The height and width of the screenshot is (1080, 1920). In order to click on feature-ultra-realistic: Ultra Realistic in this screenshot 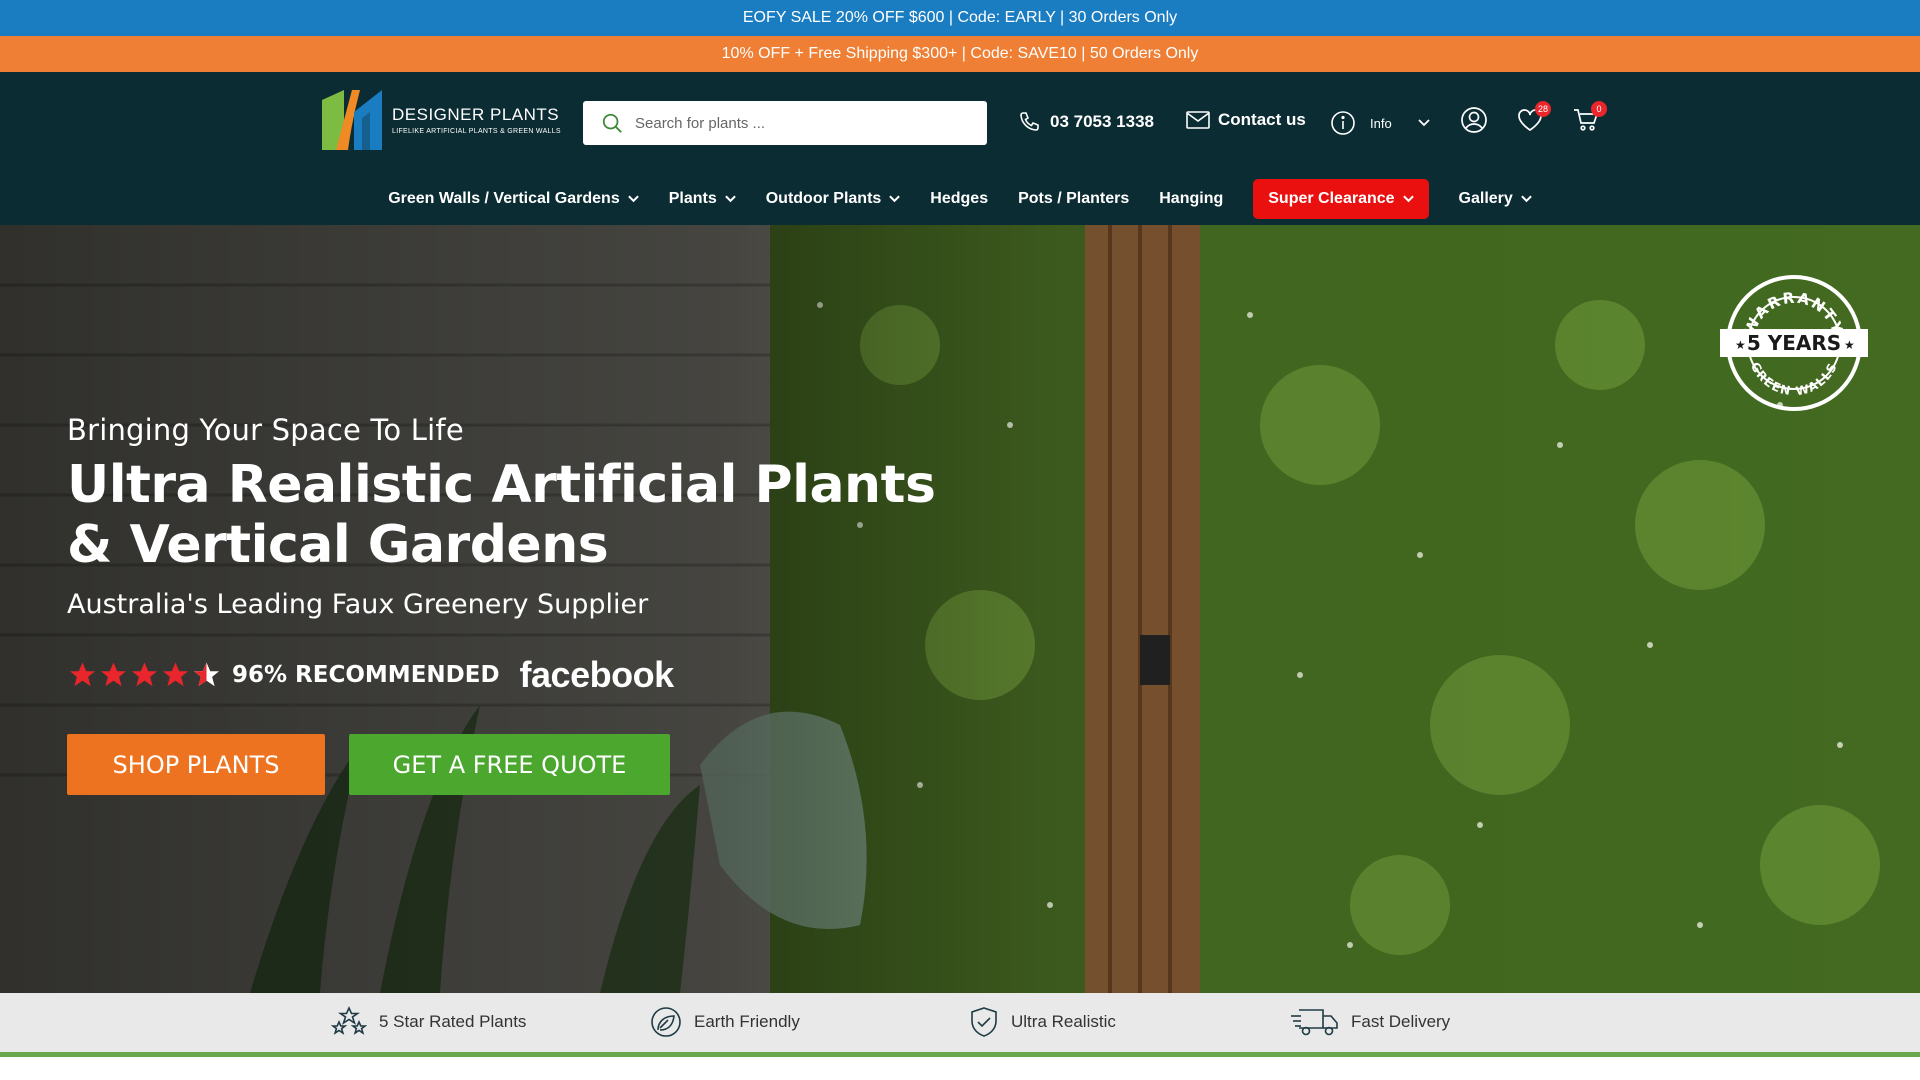, I will do `click(1042, 1022)`.